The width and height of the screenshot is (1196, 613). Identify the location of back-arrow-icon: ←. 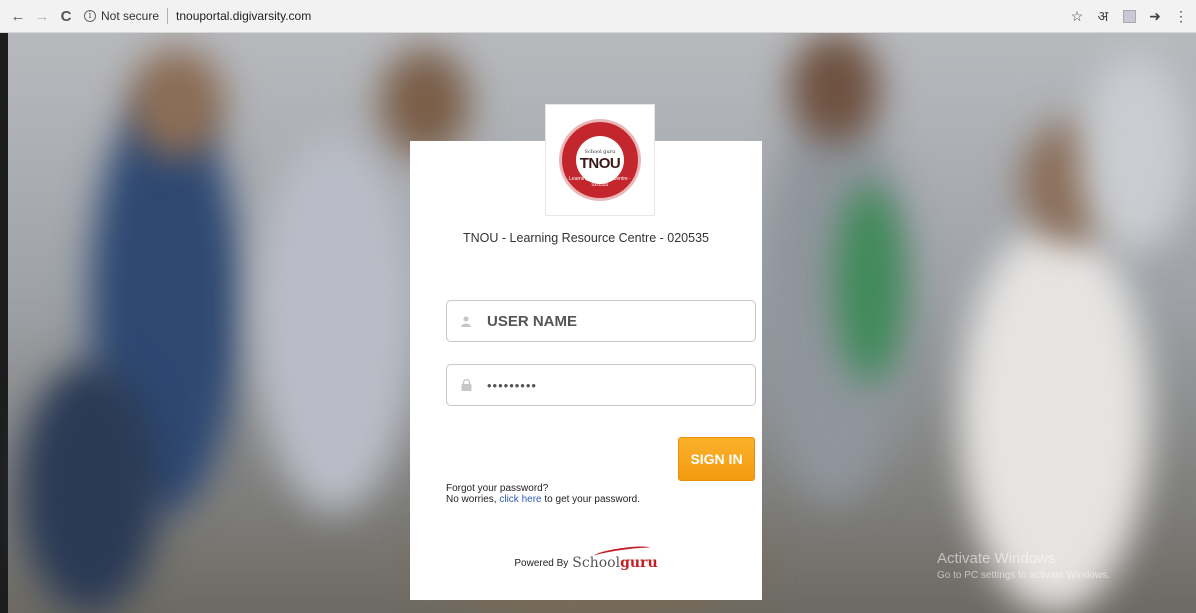
(18, 16).